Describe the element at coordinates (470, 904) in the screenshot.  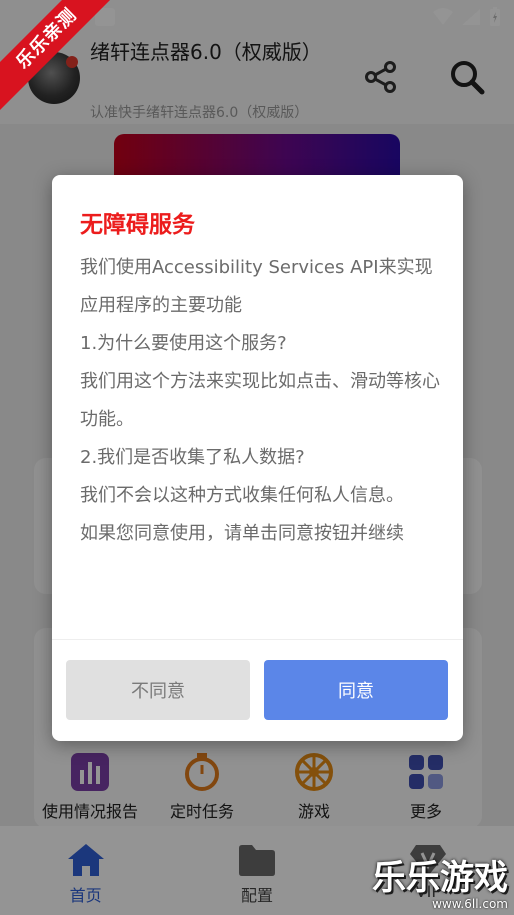
I see `watermark-url: www.6ll.com` at that location.